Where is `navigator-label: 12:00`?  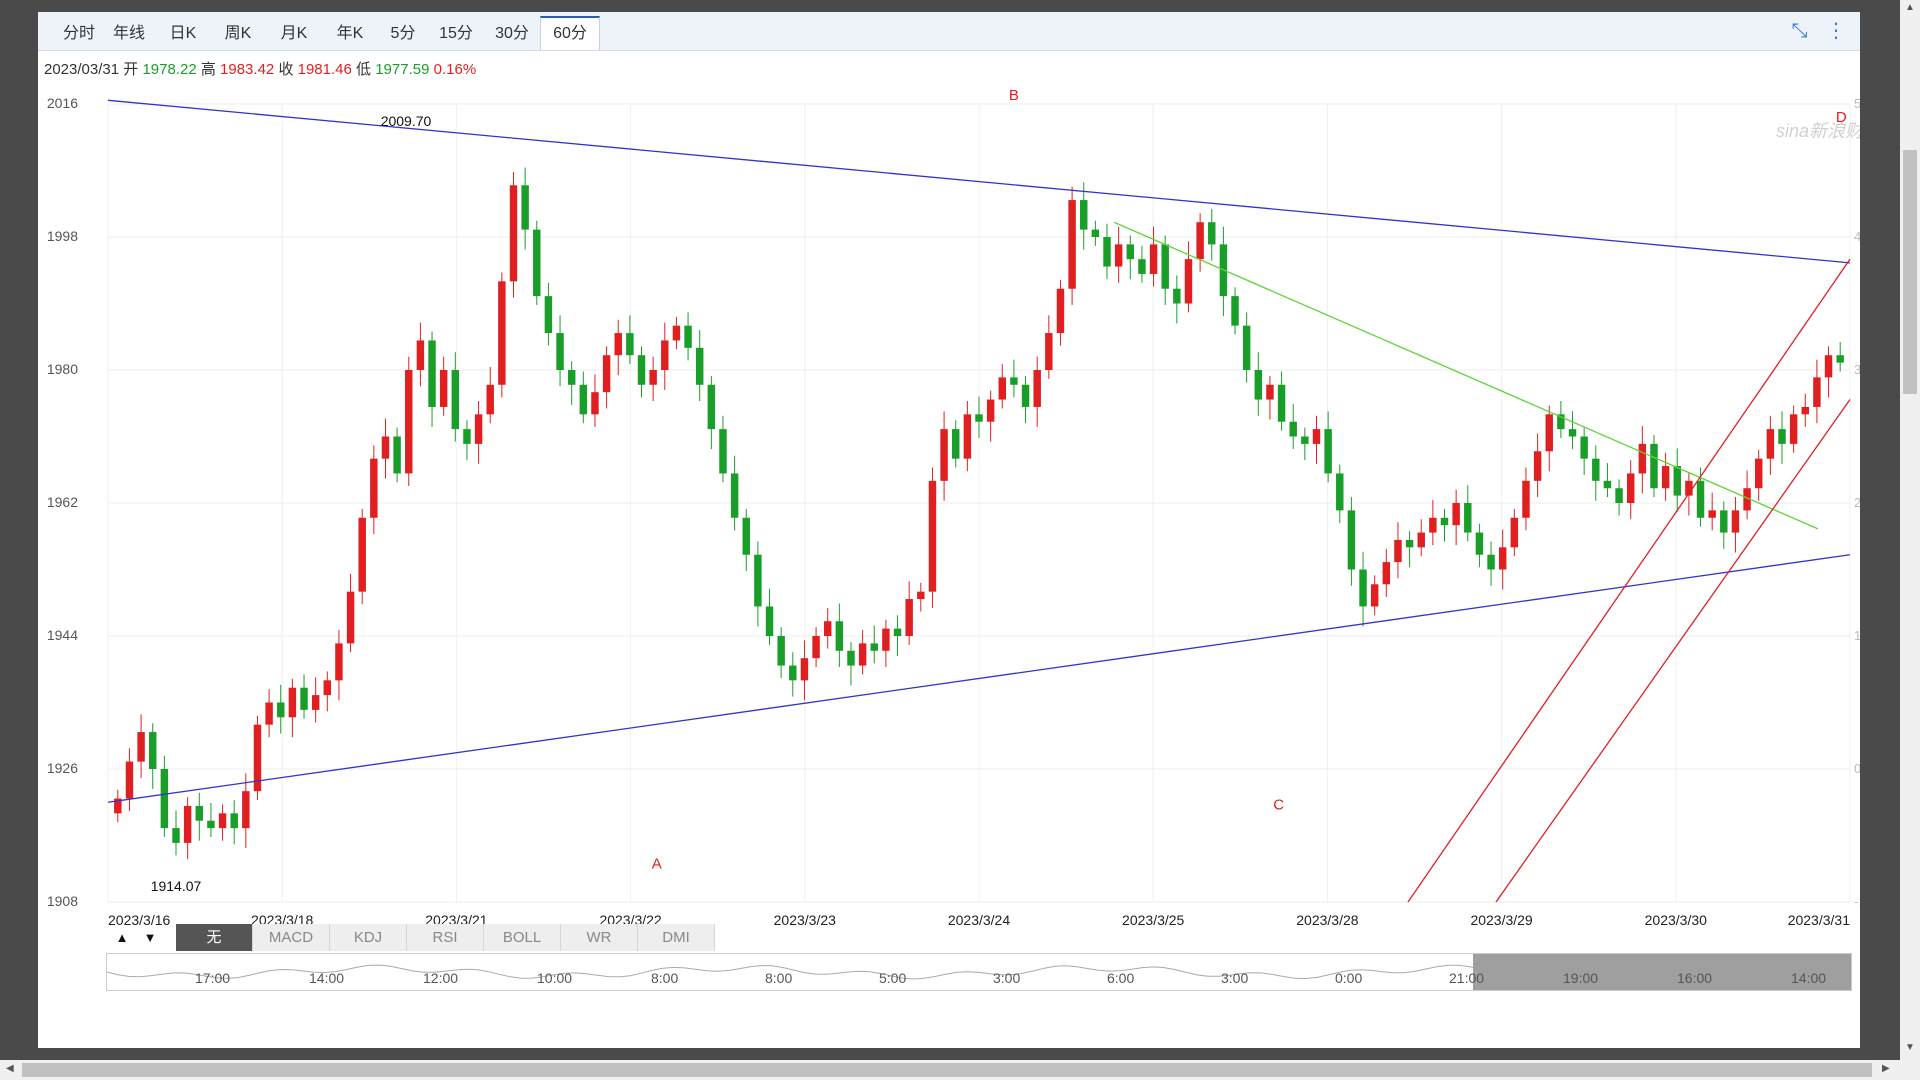 navigator-label: 12:00 is located at coordinates (441, 978).